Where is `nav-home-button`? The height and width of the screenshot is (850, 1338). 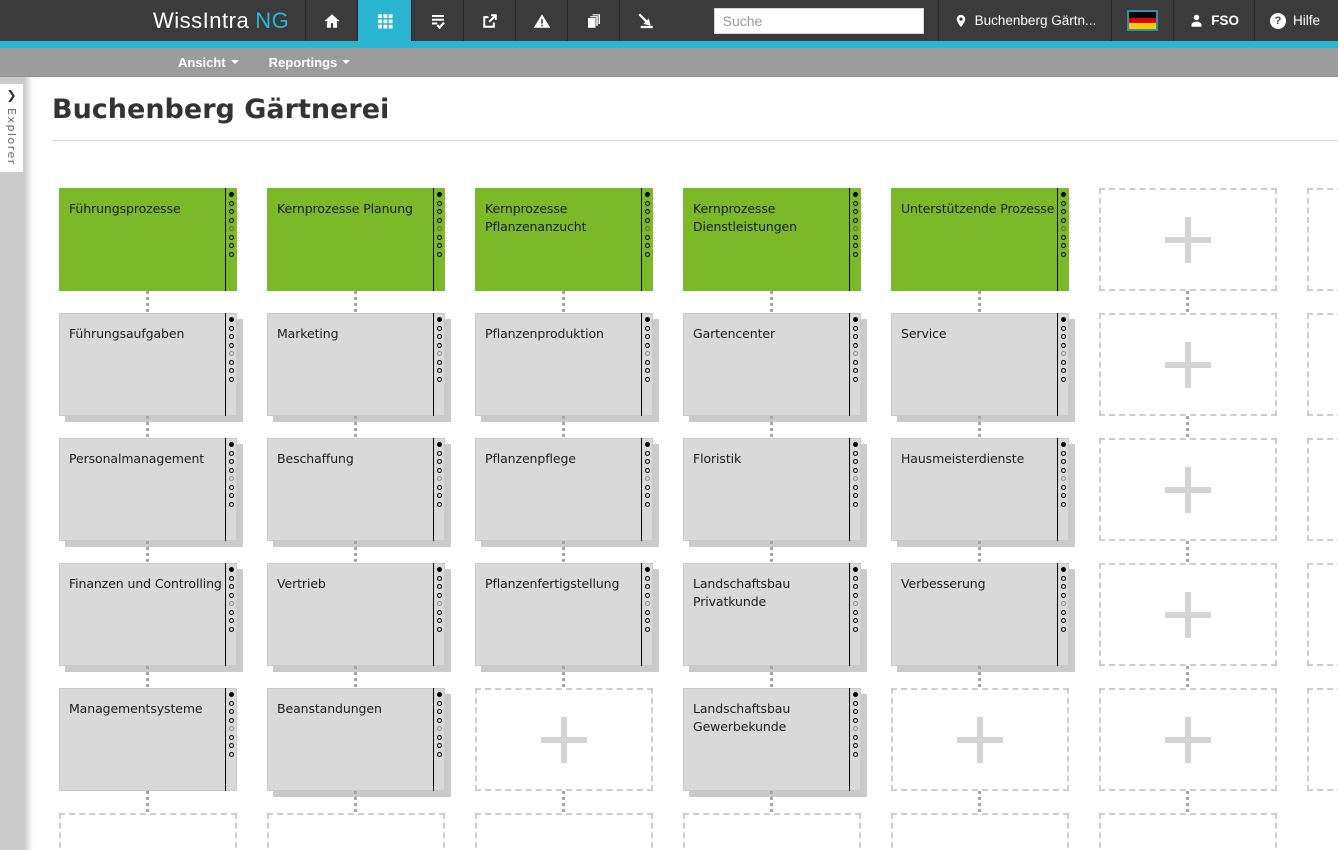 nav-home-button is located at coordinates (331, 20).